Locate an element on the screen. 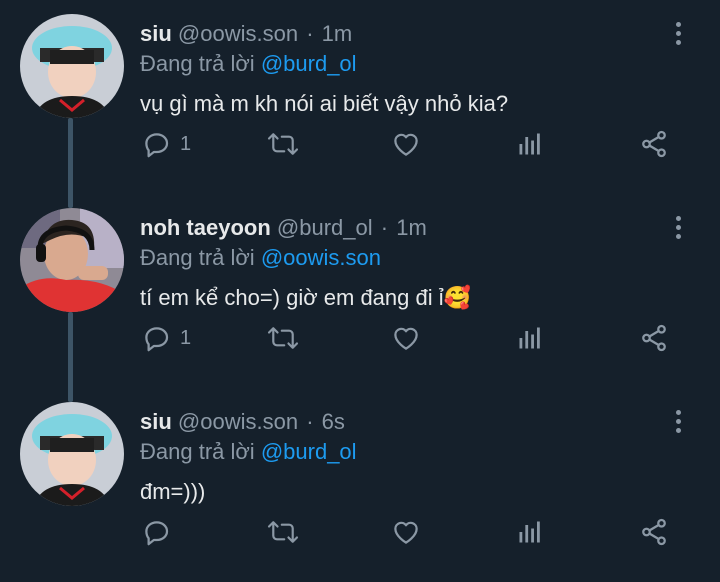  tweet-header: siu @oowis.son · 1m is located at coordinates (246, 34).